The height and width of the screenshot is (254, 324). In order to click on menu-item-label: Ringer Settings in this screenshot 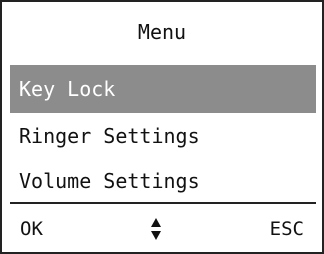, I will do `click(109, 135)`.